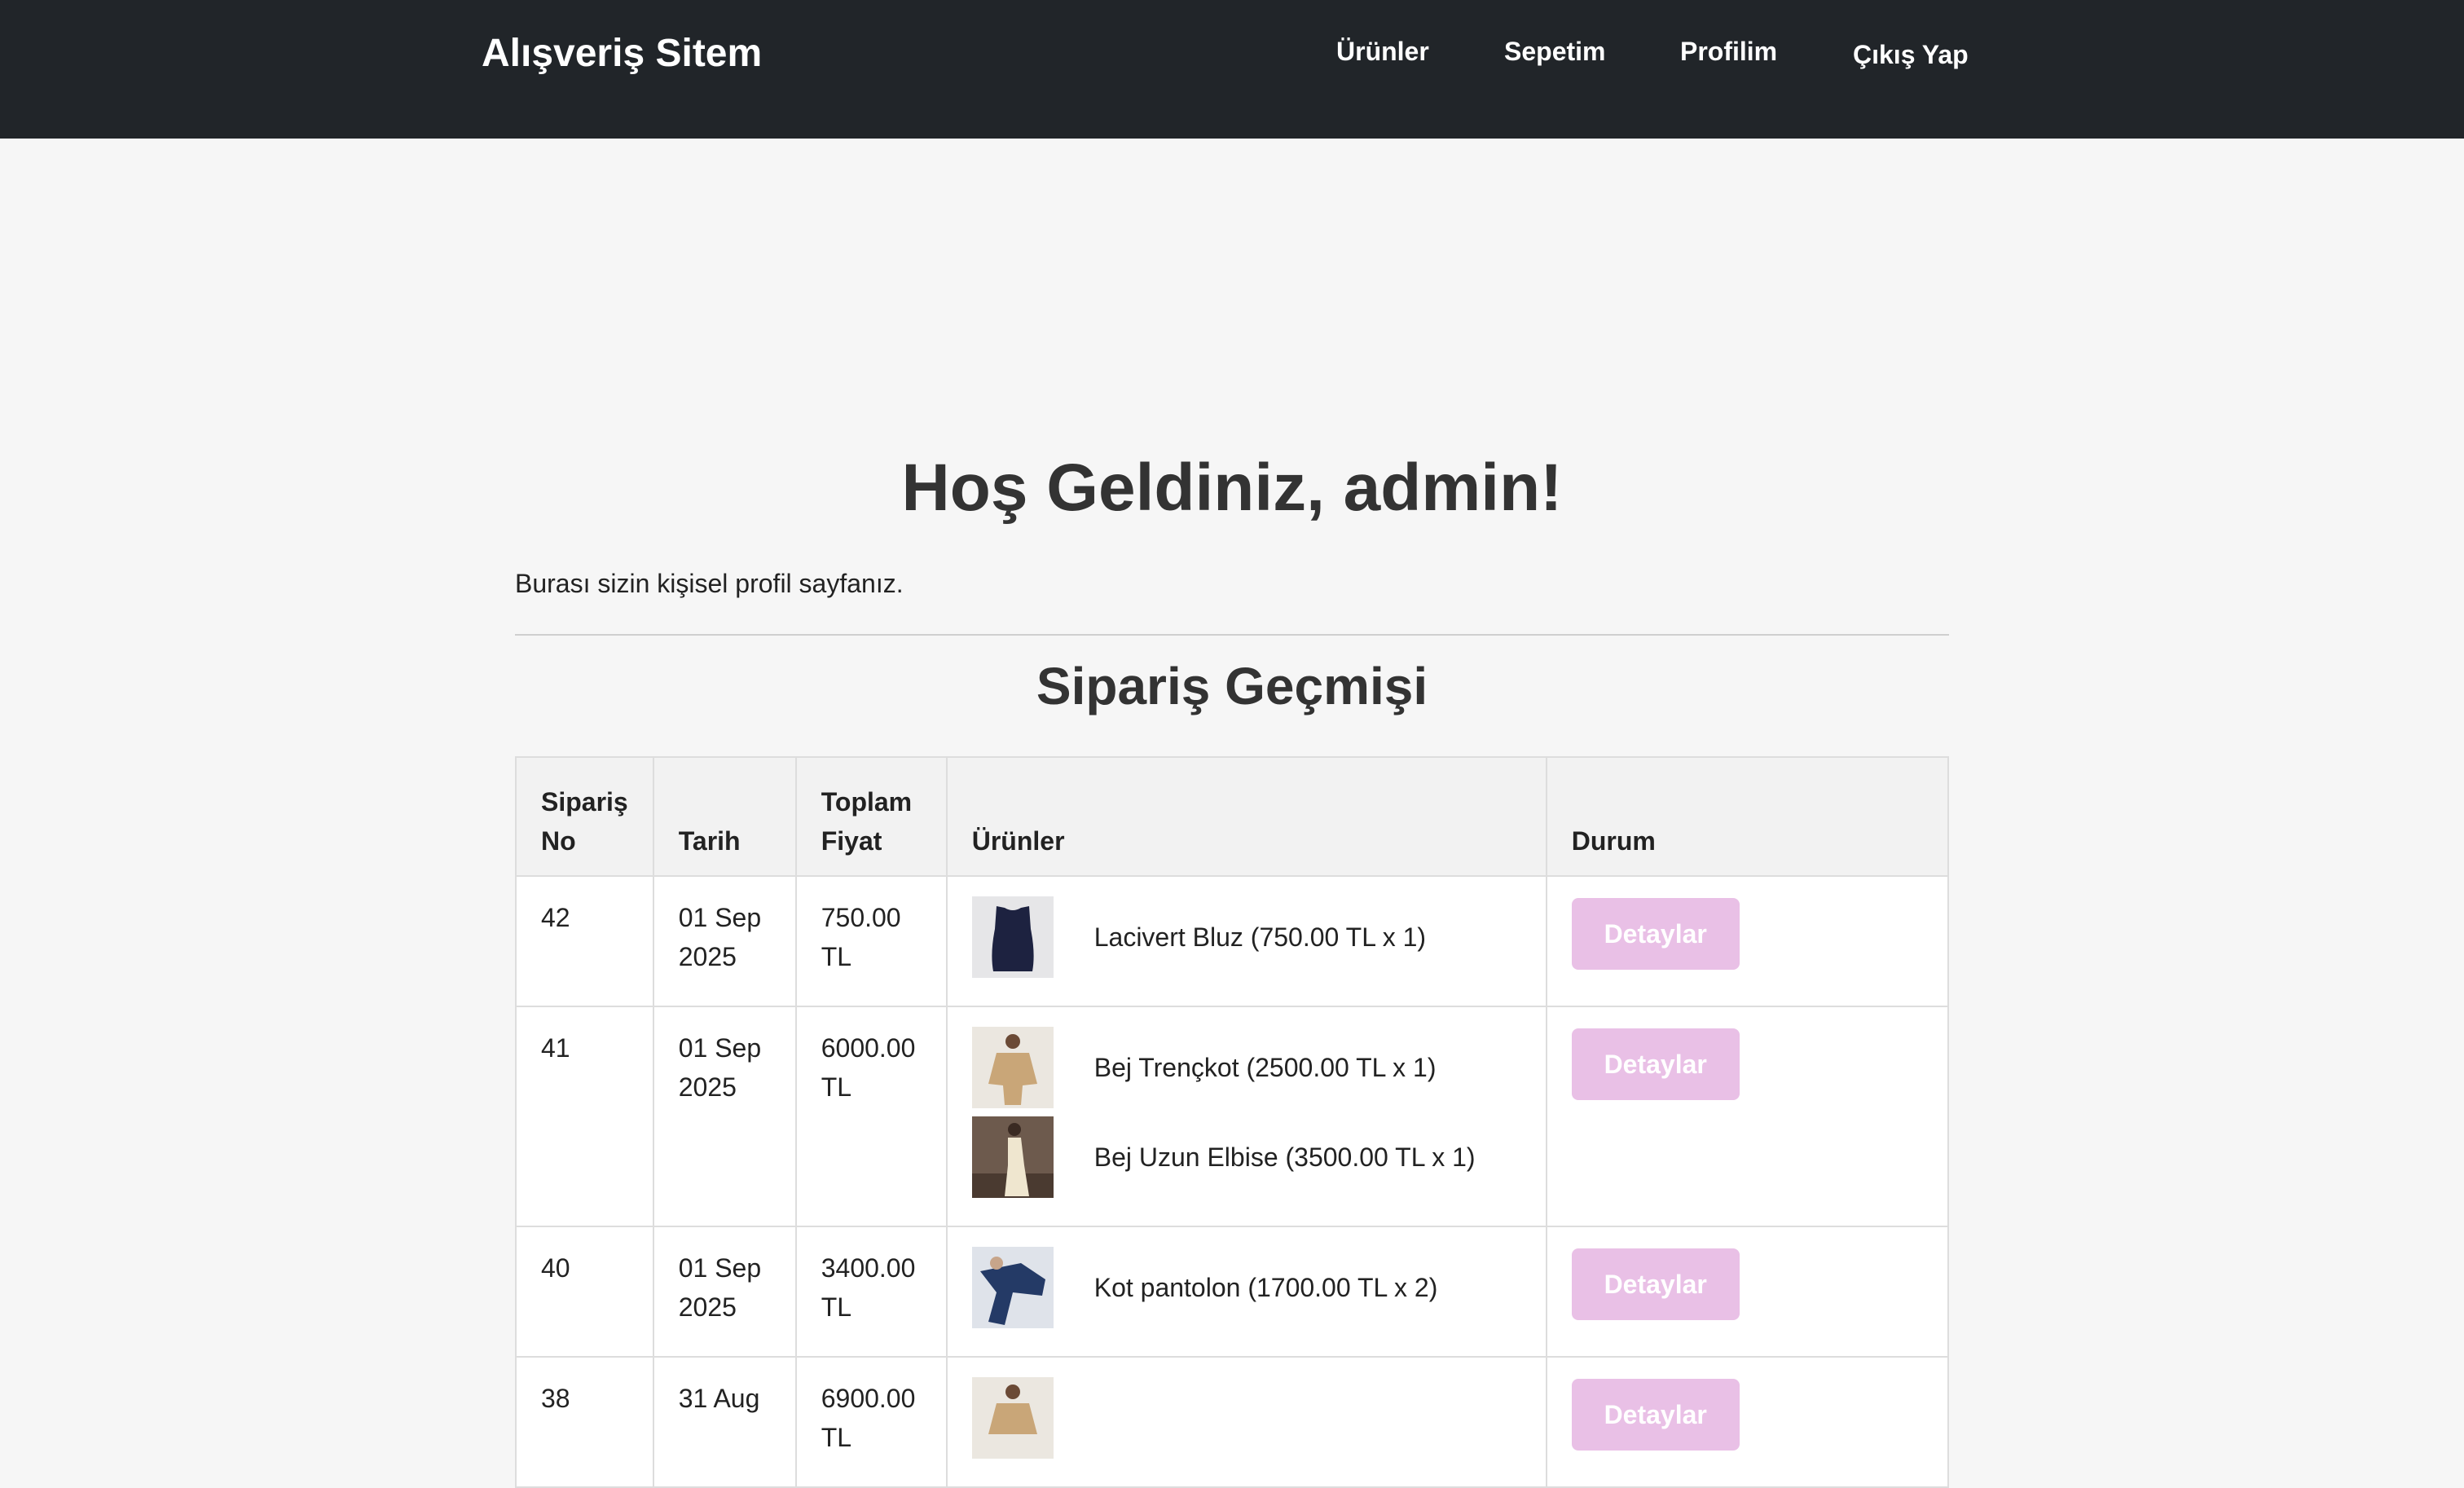  I want to click on order-total: 750.00 TL, so click(871, 941).